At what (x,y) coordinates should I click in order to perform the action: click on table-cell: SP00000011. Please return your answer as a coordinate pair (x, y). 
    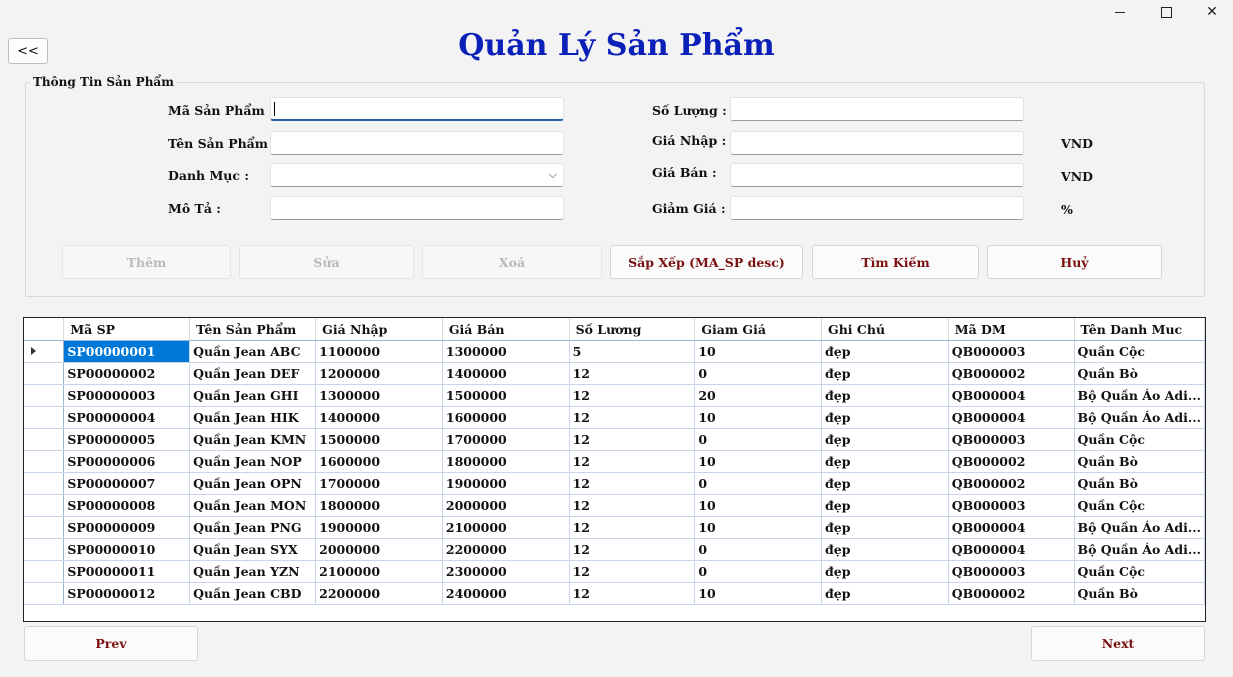
    Looking at the image, I should click on (127, 571).